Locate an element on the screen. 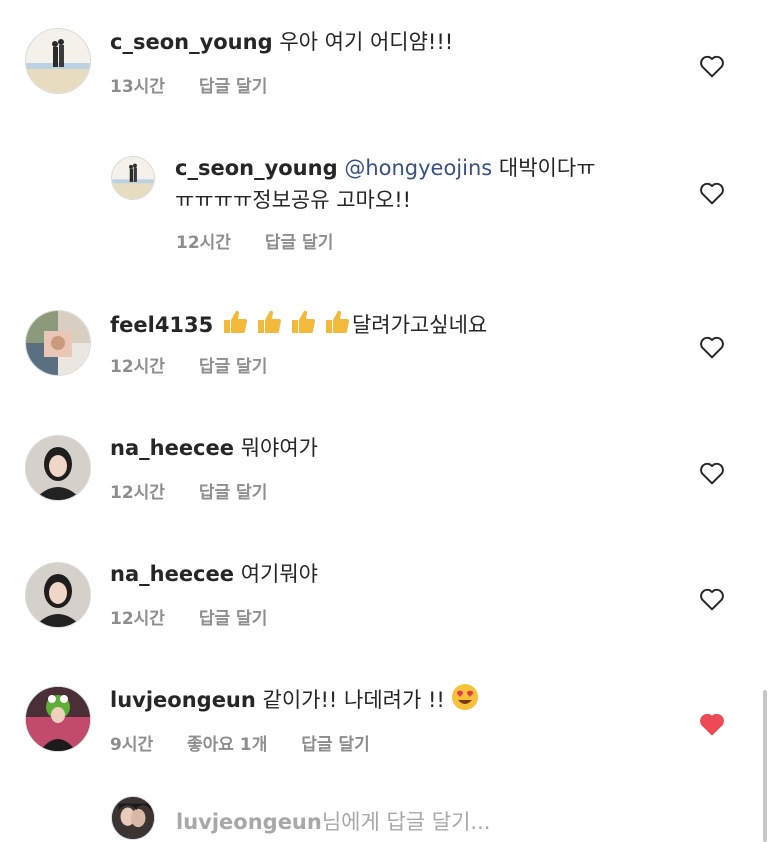  comment-text: 달려가고싶네요 is located at coordinates (419, 325).